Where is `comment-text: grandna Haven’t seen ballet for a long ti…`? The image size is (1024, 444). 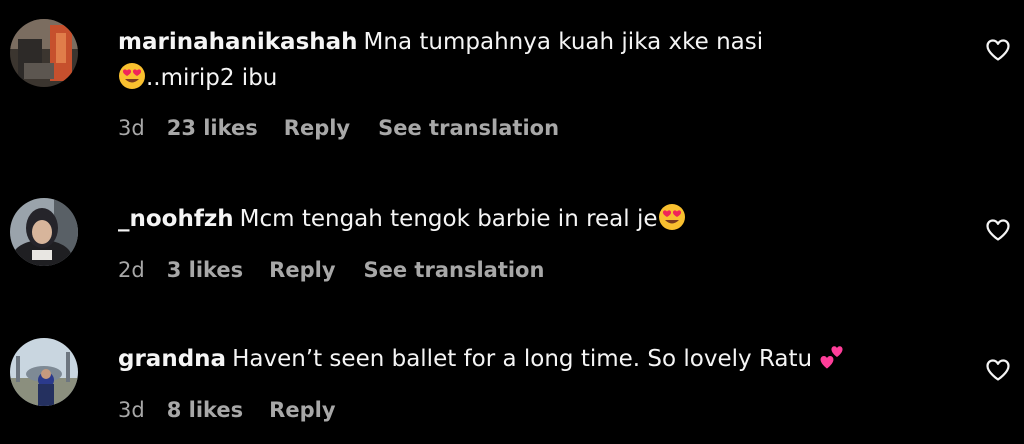
comment-text: grandna Haven’t seen ballet for a long ti… is located at coordinates (528, 361).